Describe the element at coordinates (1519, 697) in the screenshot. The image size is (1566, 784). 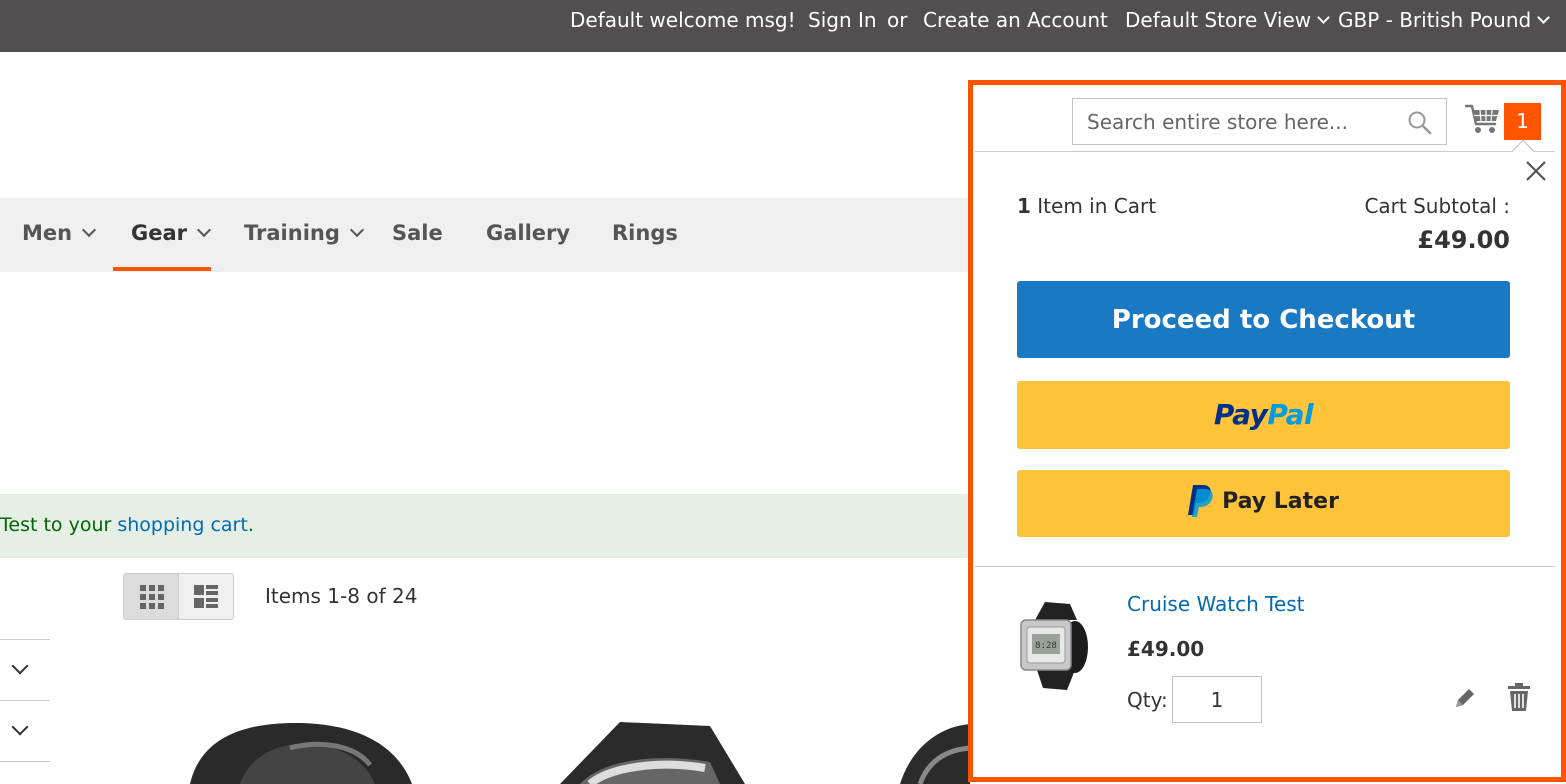
I see `trash-icon` at that location.